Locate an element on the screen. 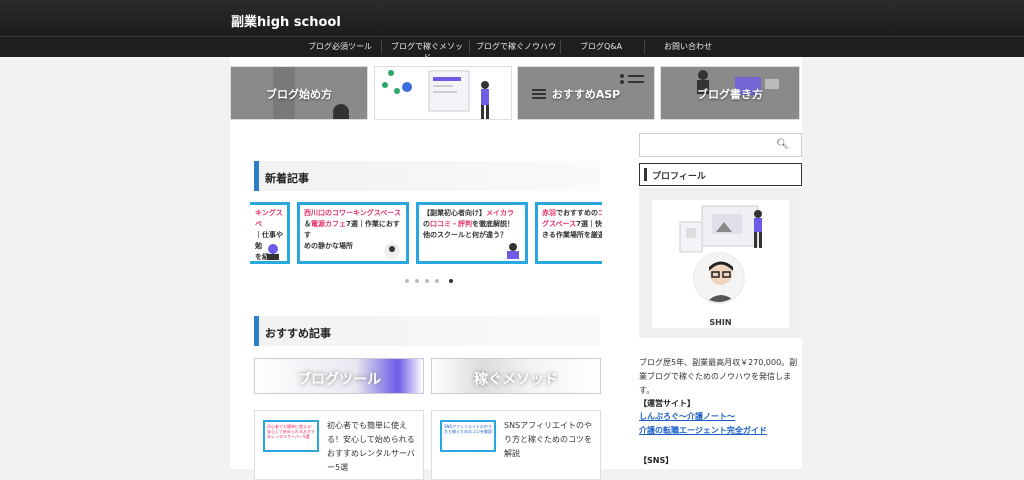 The height and width of the screenshot is (480, 1024). post-thumbnail: SNSアフィリエイトのやり方と稼ぐためのコツを解説 is located at coordinates (468, 436).